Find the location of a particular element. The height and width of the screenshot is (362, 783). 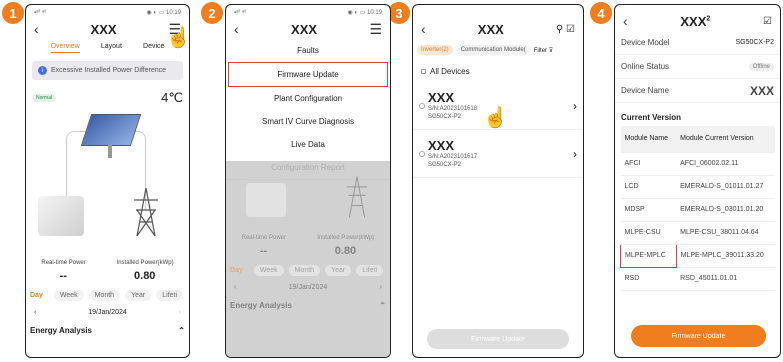

page-title: XXX2 is located at coordinates (695, 21).